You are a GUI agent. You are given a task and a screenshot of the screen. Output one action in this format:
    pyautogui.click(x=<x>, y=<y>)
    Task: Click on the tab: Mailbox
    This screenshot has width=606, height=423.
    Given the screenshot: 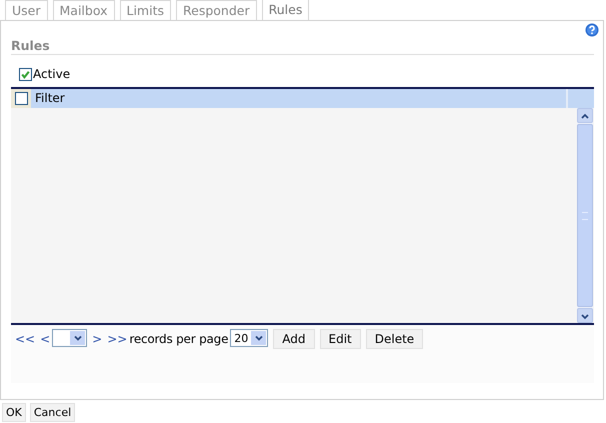 What is the action you would take?
    pyautogui.click(x=83, y=10)
    